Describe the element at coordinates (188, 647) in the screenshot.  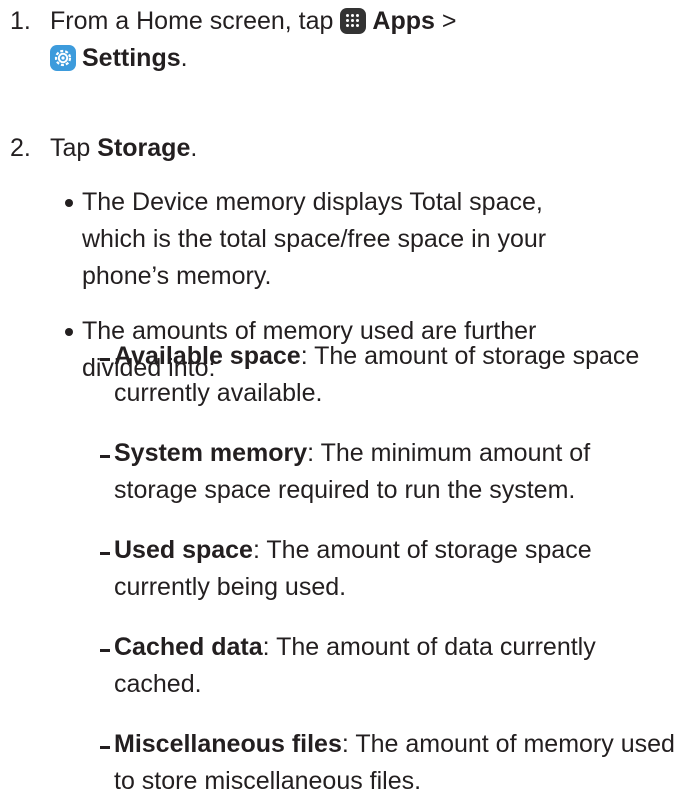
I see `term: Cached data` at that location.